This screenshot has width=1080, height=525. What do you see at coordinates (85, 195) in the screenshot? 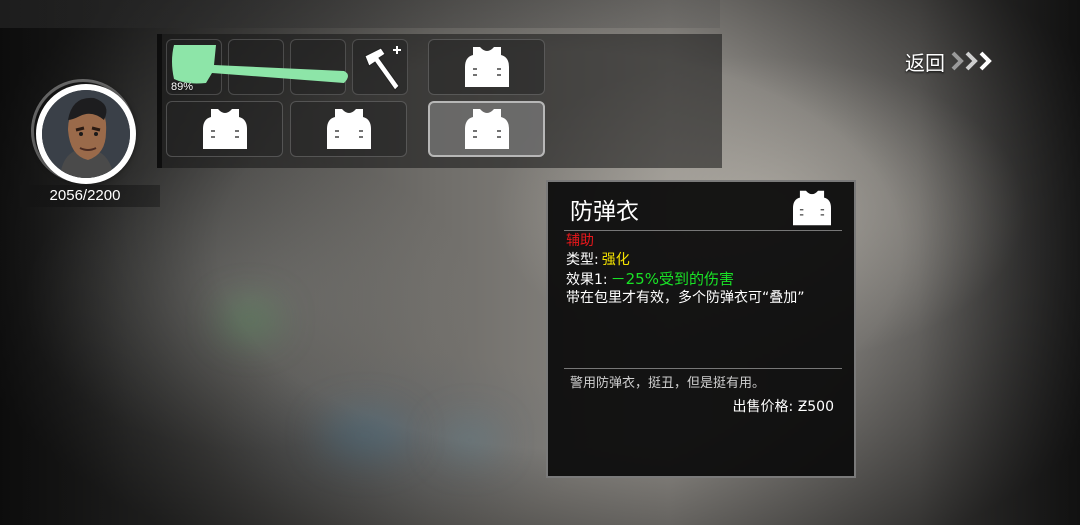
I see `player-hp: 2056/2200` at bounding box center [85, 195].